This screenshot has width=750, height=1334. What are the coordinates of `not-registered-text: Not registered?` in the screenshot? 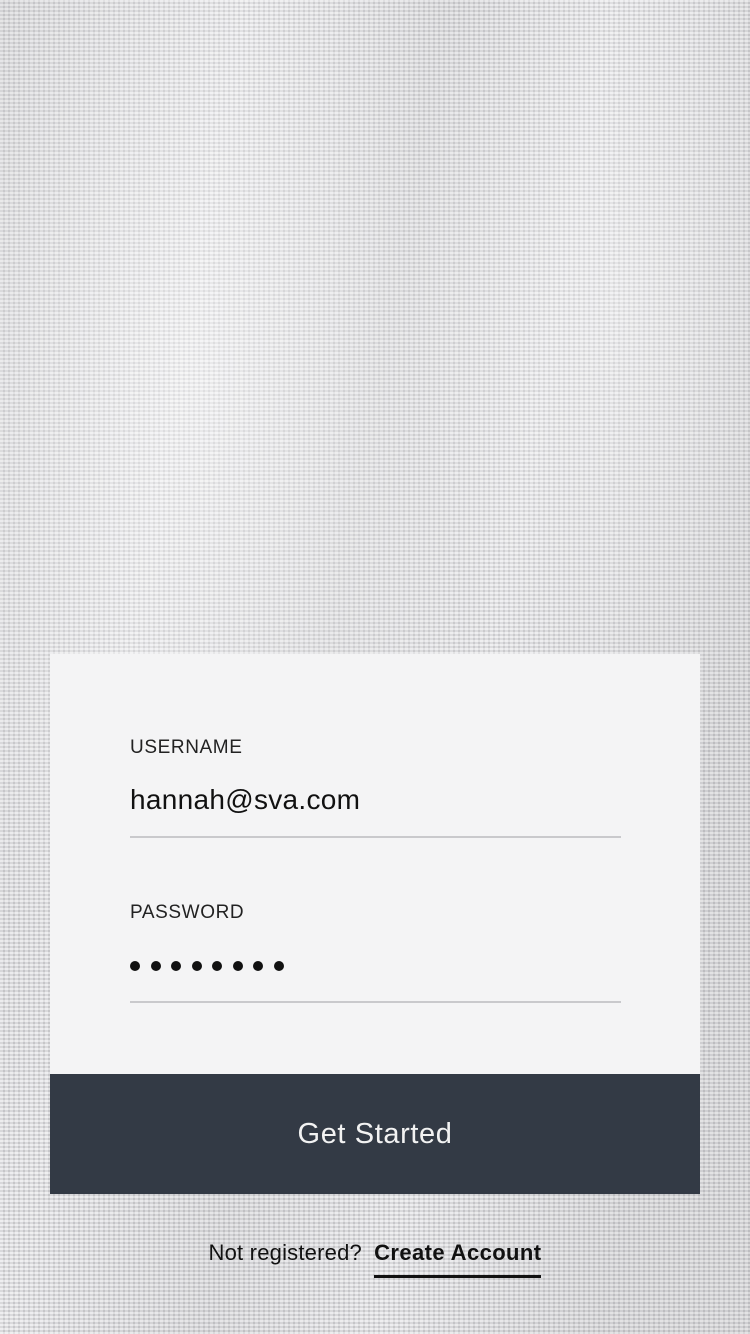 It's located at (285, 1252).